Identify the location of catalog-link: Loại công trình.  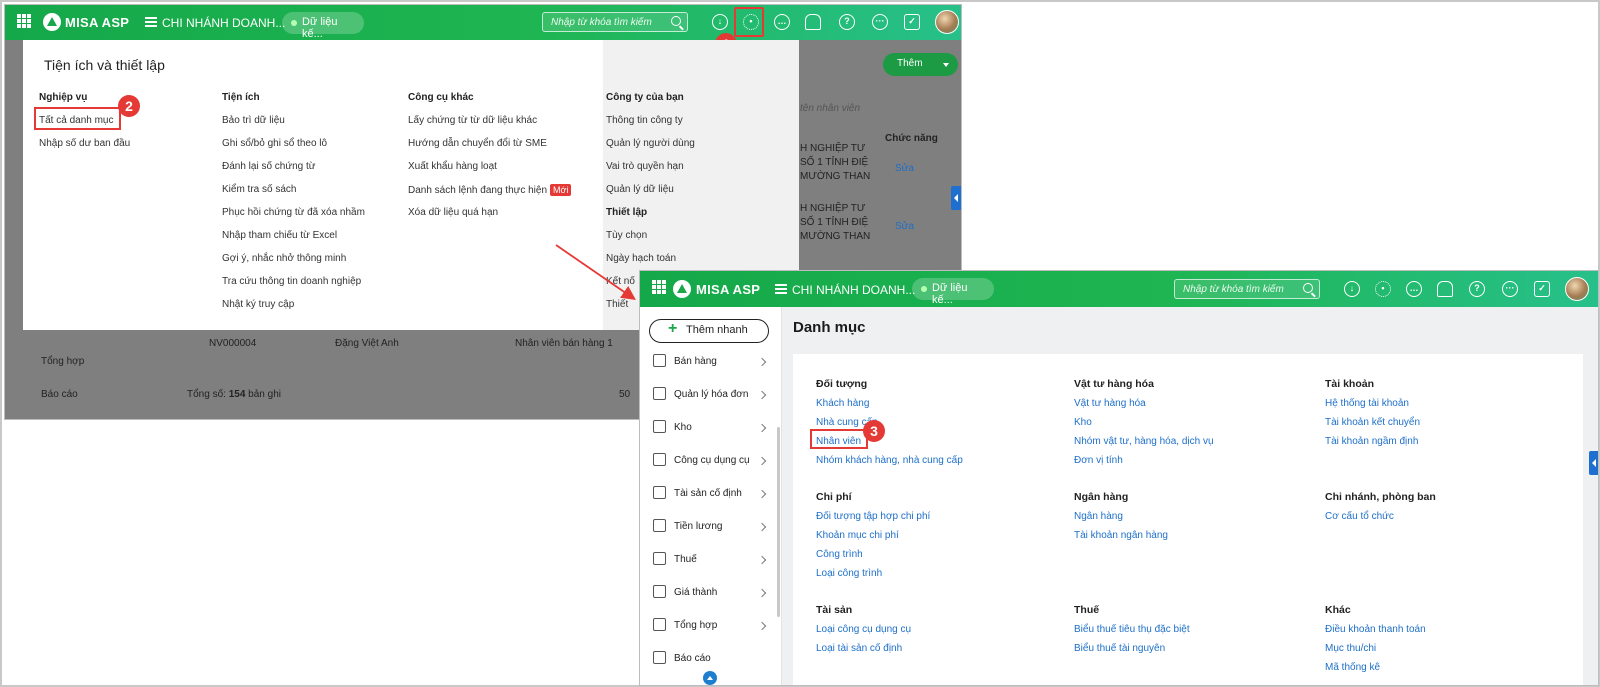
(849, 573).